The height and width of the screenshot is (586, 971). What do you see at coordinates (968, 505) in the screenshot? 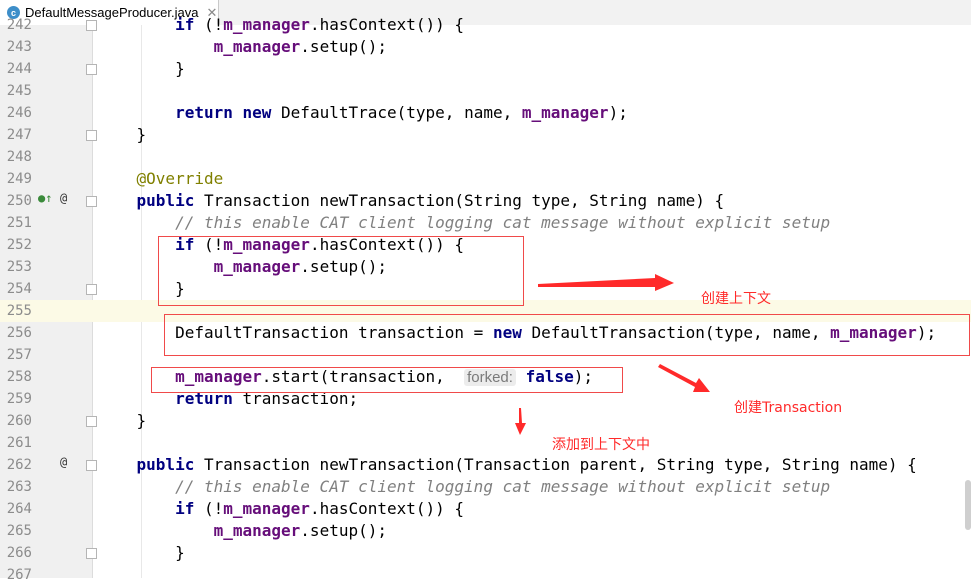
I see `vertical-scrollbar` at bounding box center [968, 505].